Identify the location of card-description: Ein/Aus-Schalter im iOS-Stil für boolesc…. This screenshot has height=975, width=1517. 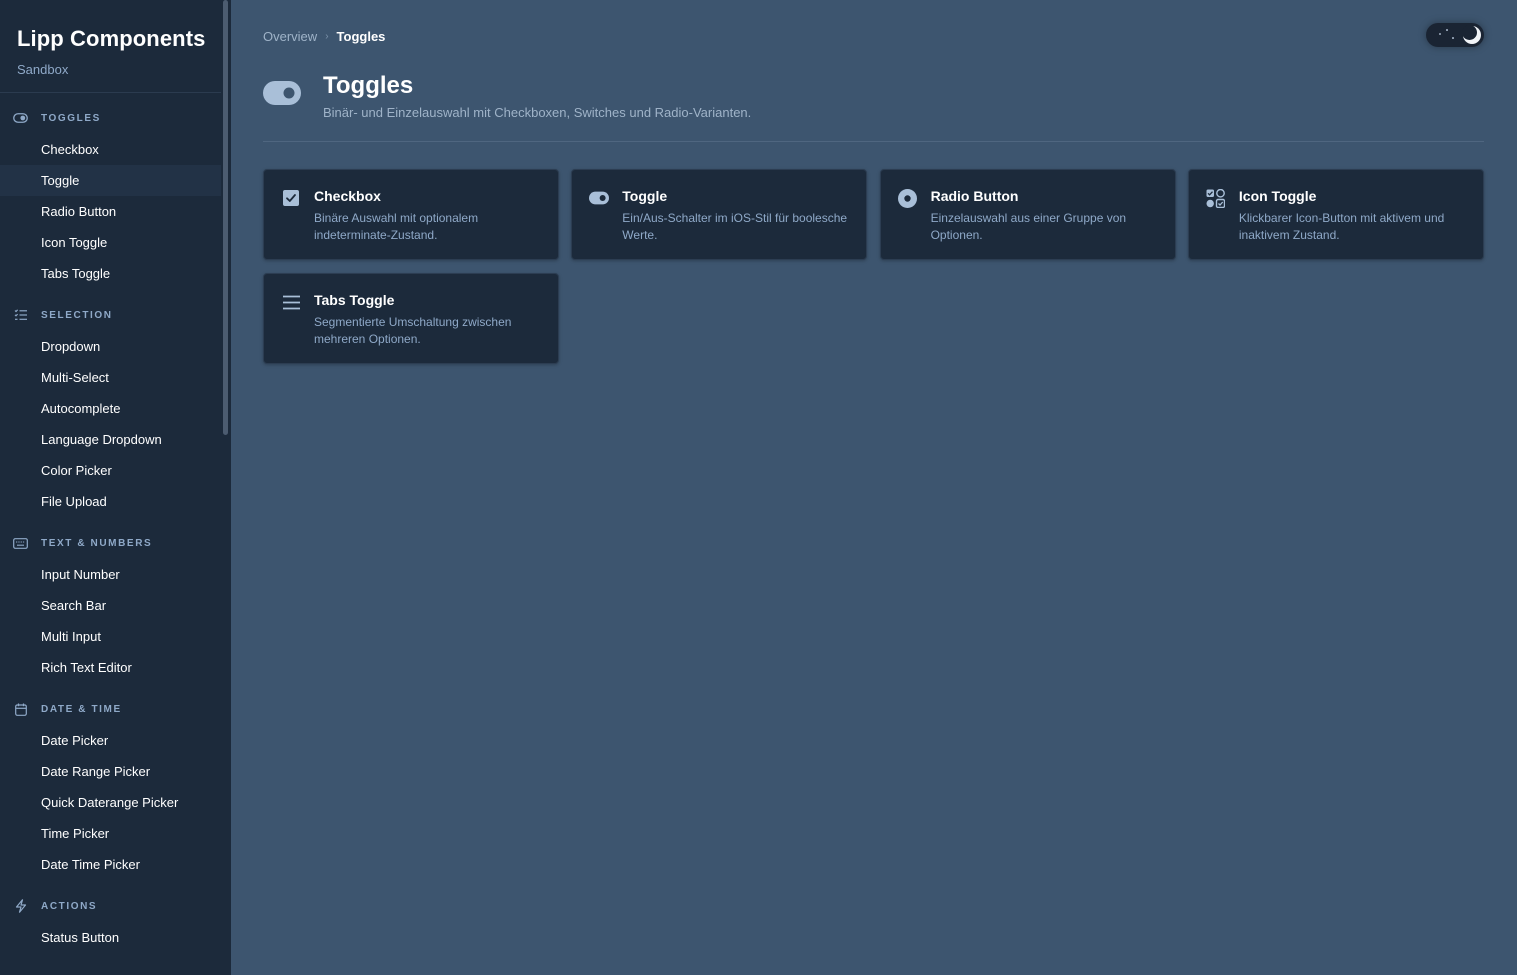
(735, 226).